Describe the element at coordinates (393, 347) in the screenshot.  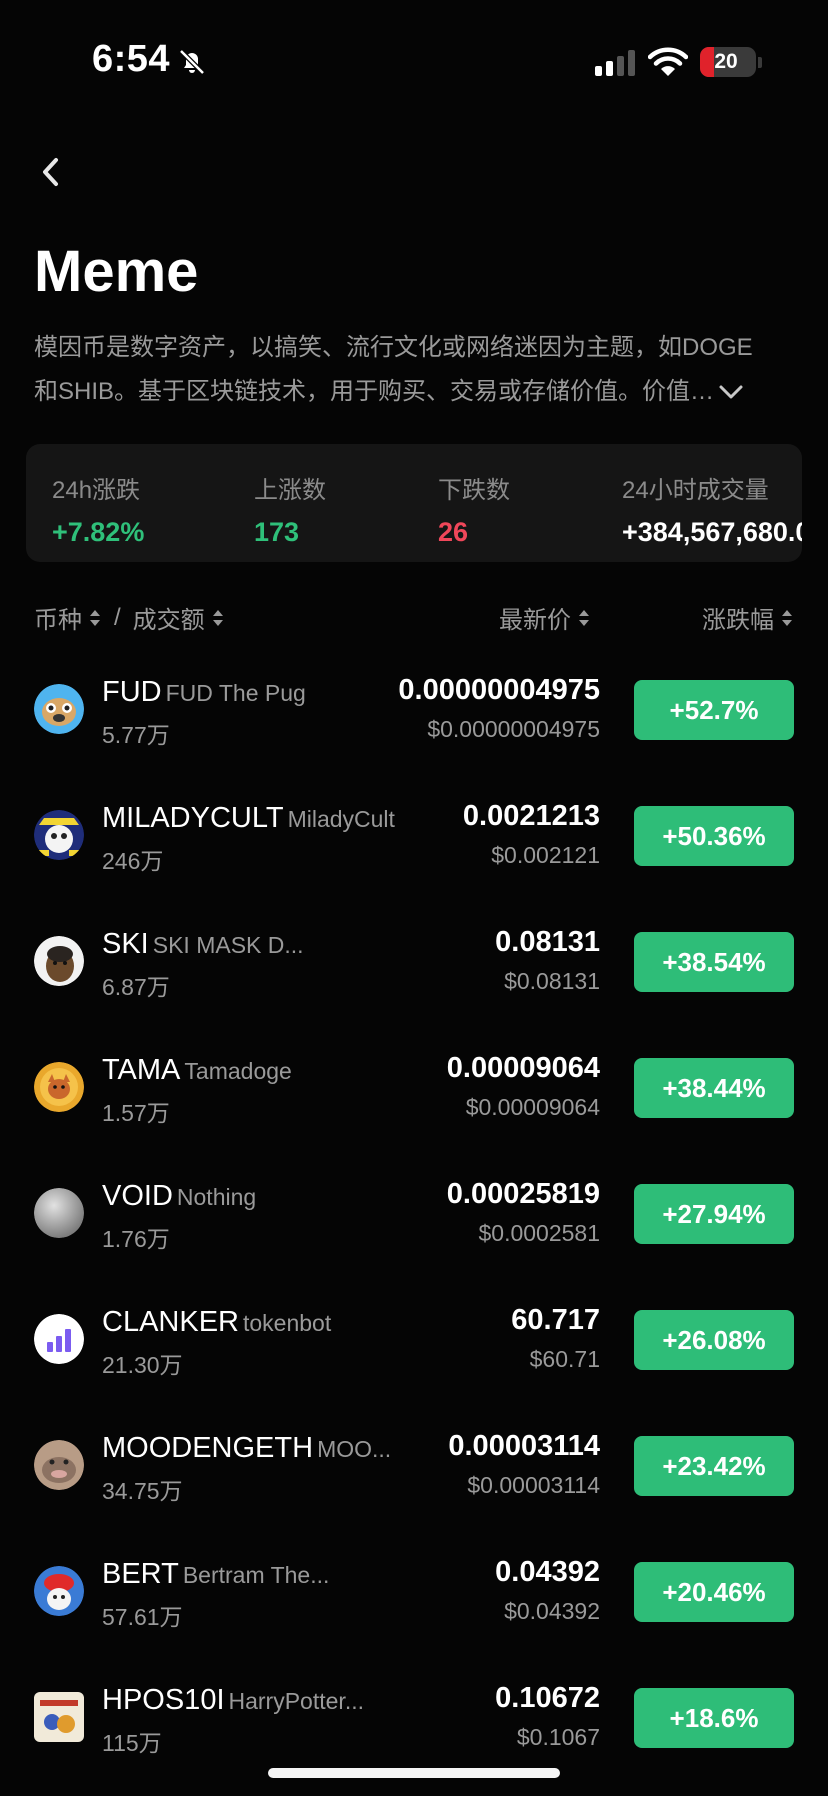
I see `description-line-1: 模因币是数字资产，以搞笑、流行文化或网络迷因为主题，如DOGE` at that location.